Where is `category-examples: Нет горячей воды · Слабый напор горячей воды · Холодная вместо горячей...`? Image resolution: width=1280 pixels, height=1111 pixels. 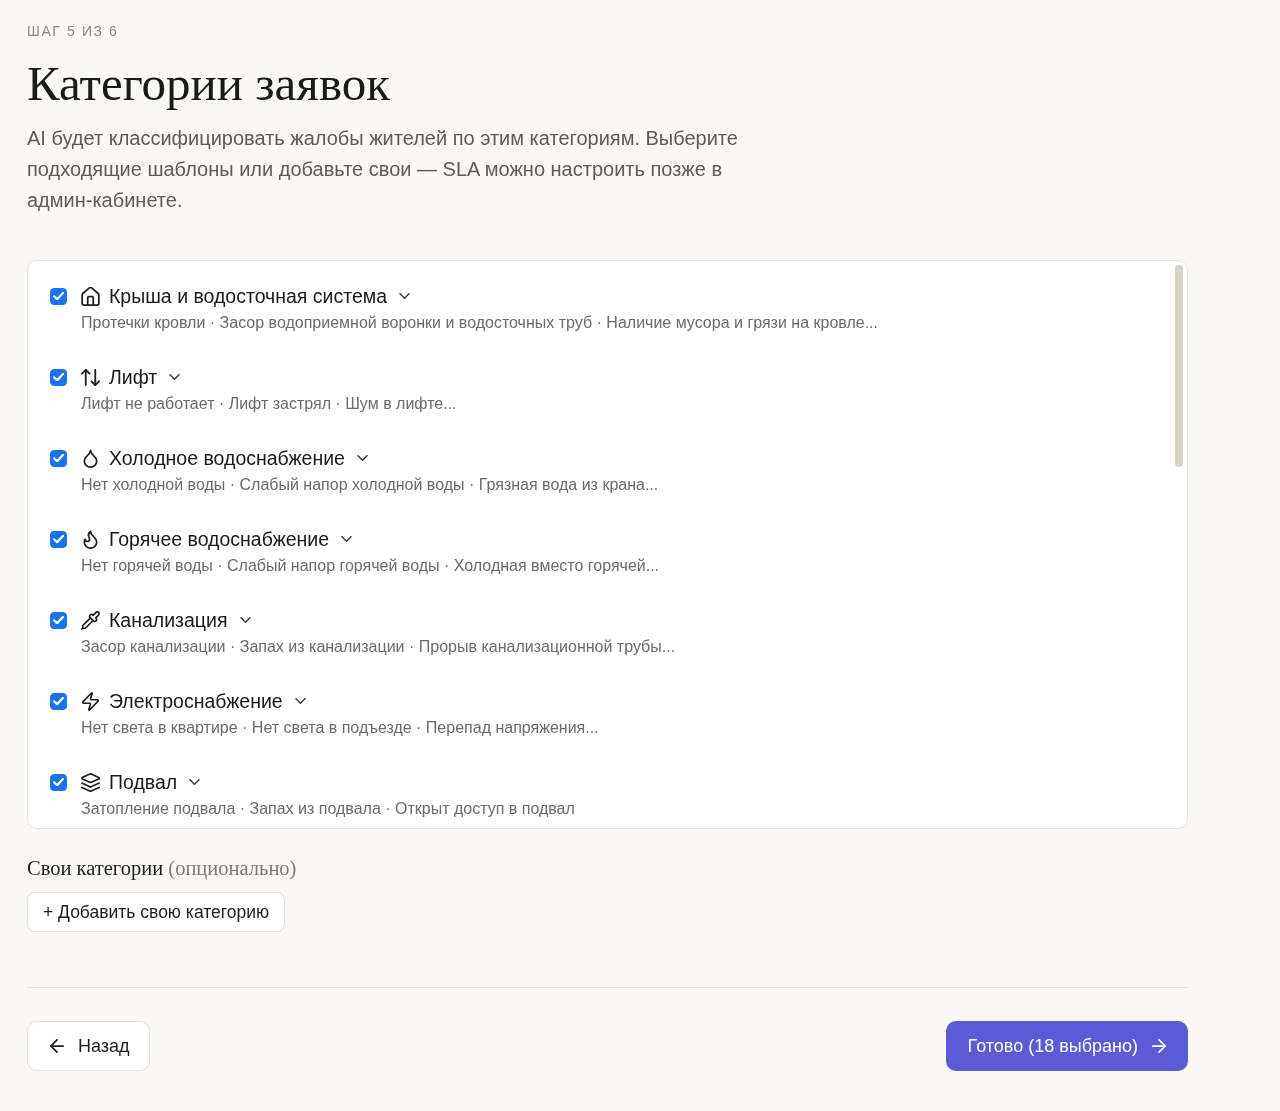 category-examples: Нет горячей воды · Слабый напор горячей воды · Холодная вместо горячей... is located at coordinates (371, 566).